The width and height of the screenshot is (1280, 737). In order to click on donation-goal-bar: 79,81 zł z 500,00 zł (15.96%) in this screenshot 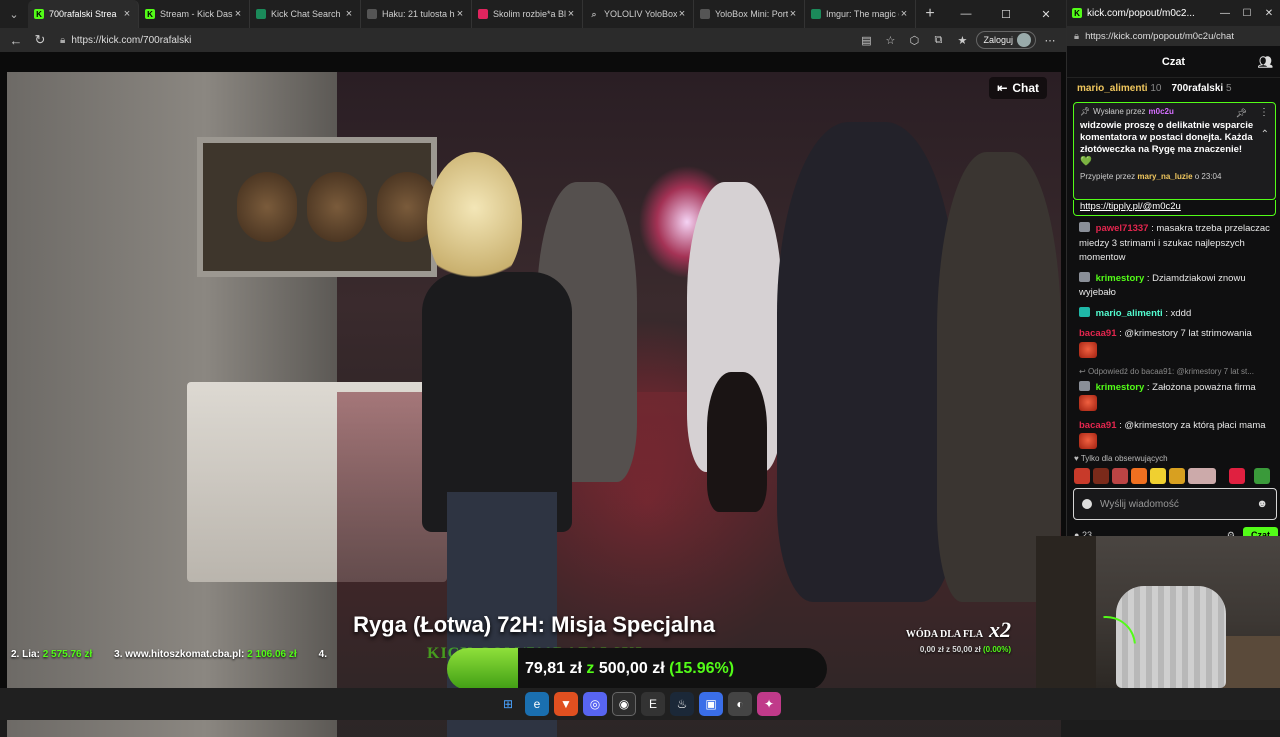, I will do `click(637, 669)`.